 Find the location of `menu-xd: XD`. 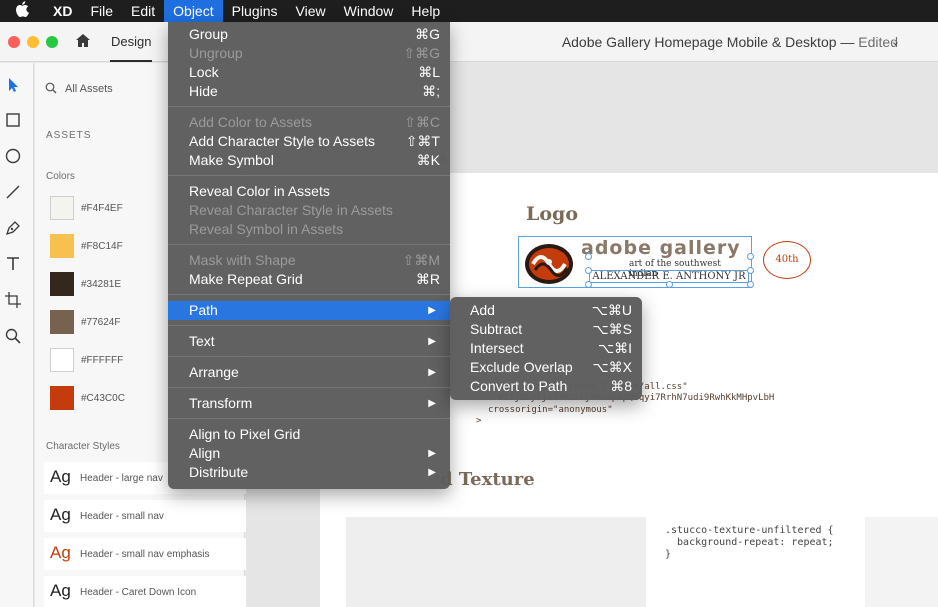

menu-xd: XD is located at coordinates (62, 11).